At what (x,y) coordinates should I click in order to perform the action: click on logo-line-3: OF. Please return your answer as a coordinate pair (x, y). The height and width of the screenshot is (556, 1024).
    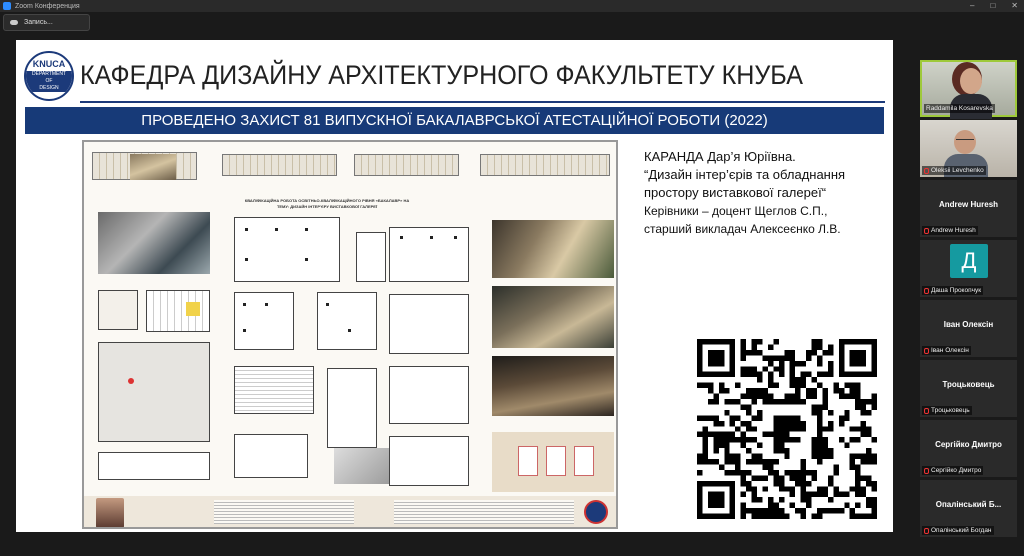
    Looking at the image, I should click on (49, 81).